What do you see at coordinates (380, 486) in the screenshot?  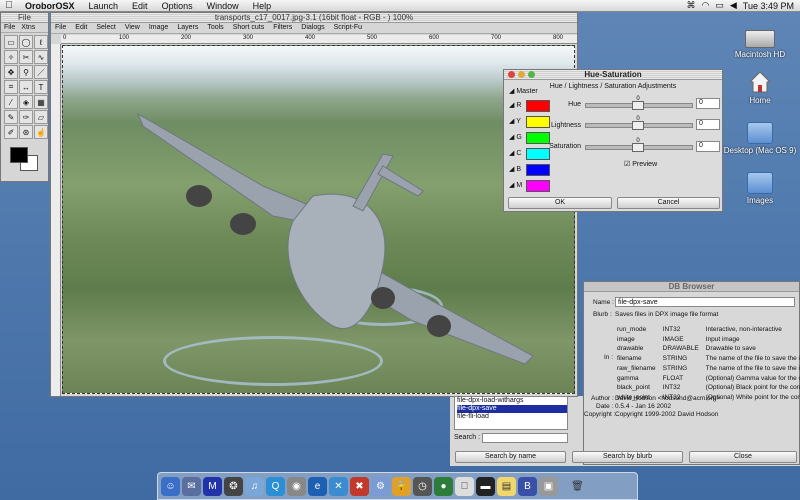 I see `network-icon: ⚙` at bounding box center [380, 486].